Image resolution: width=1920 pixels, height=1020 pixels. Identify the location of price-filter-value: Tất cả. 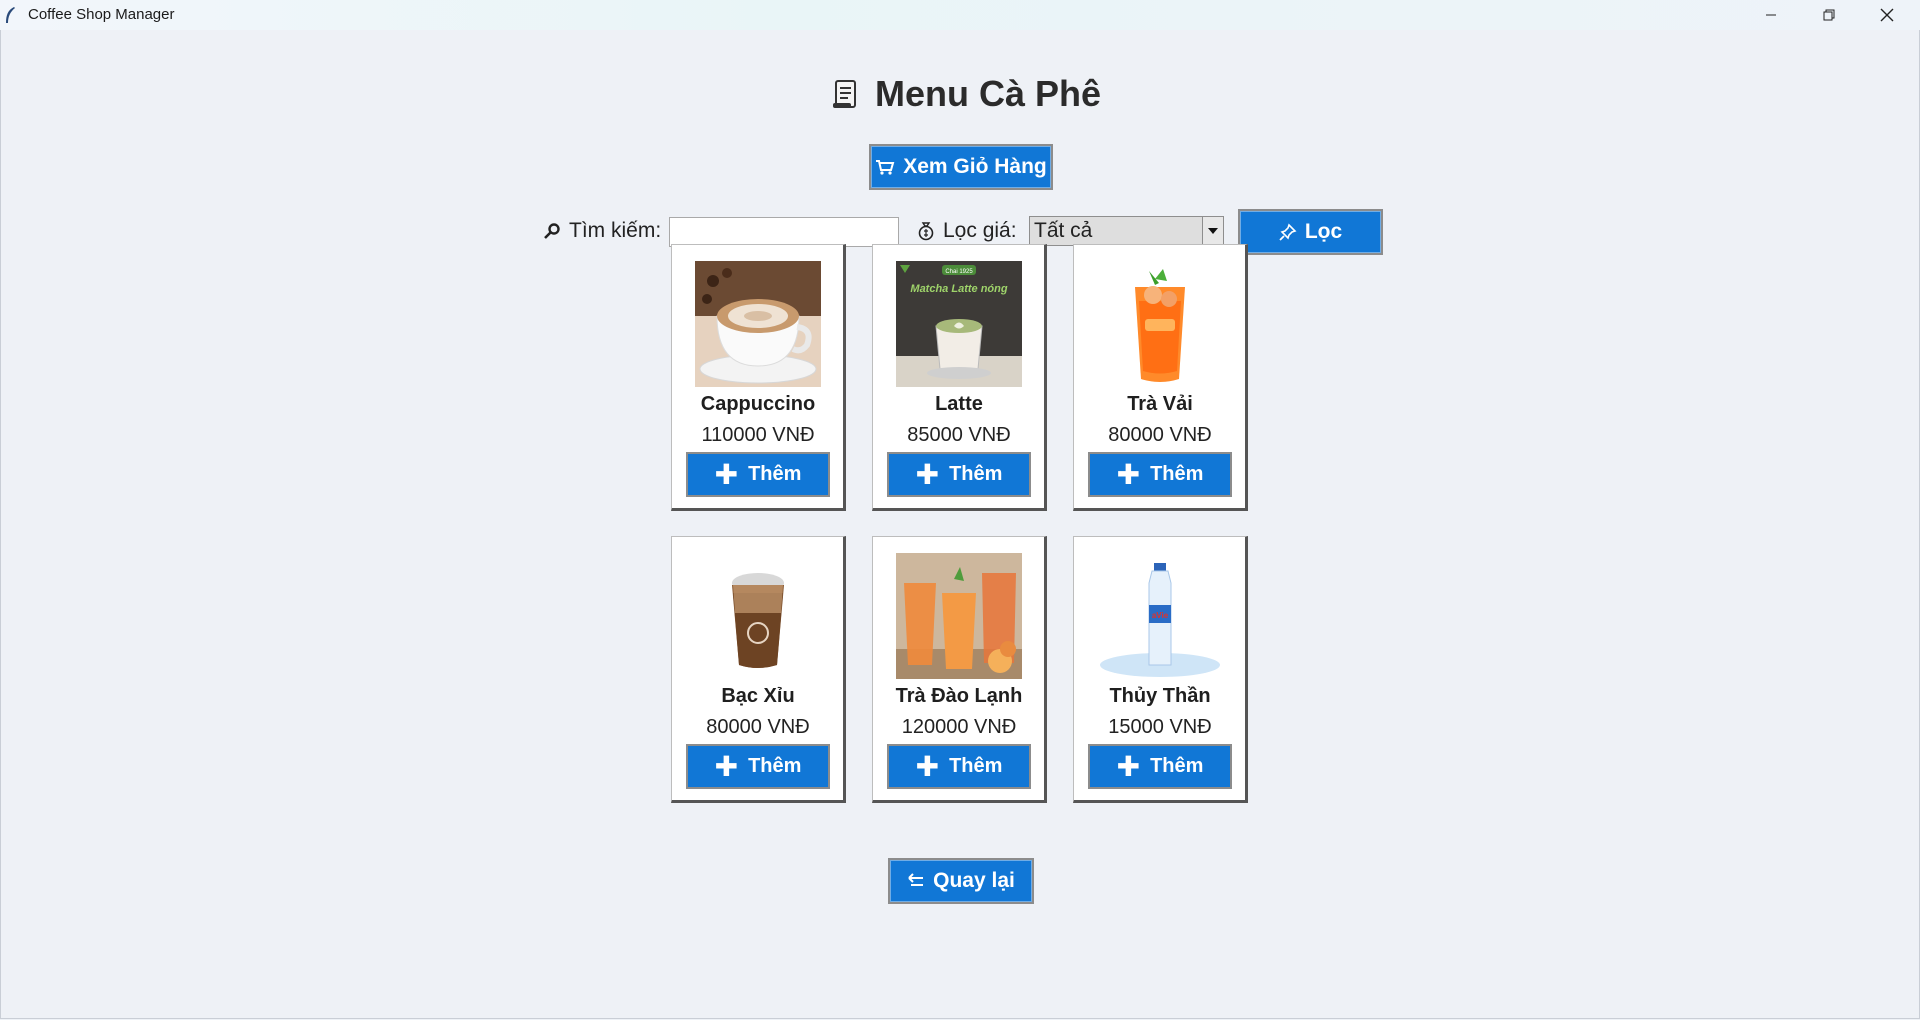
(1063, 230).